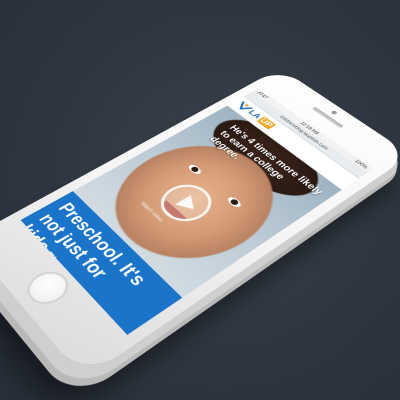  Describe the element at coordinates (47, 288) in the screenshot. I see `home-button` at that location.